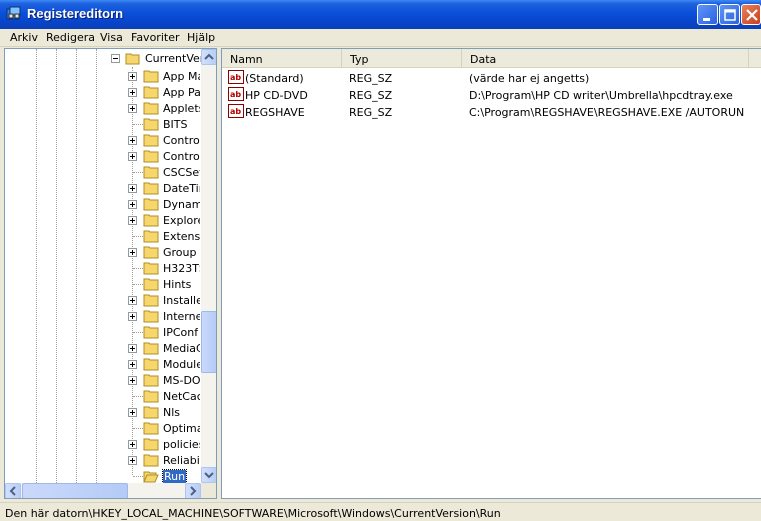  What do you see at coordinates (181, 188) in the screenshot?
I see `tree-item: DateTin` at bounding box center [181, 188].